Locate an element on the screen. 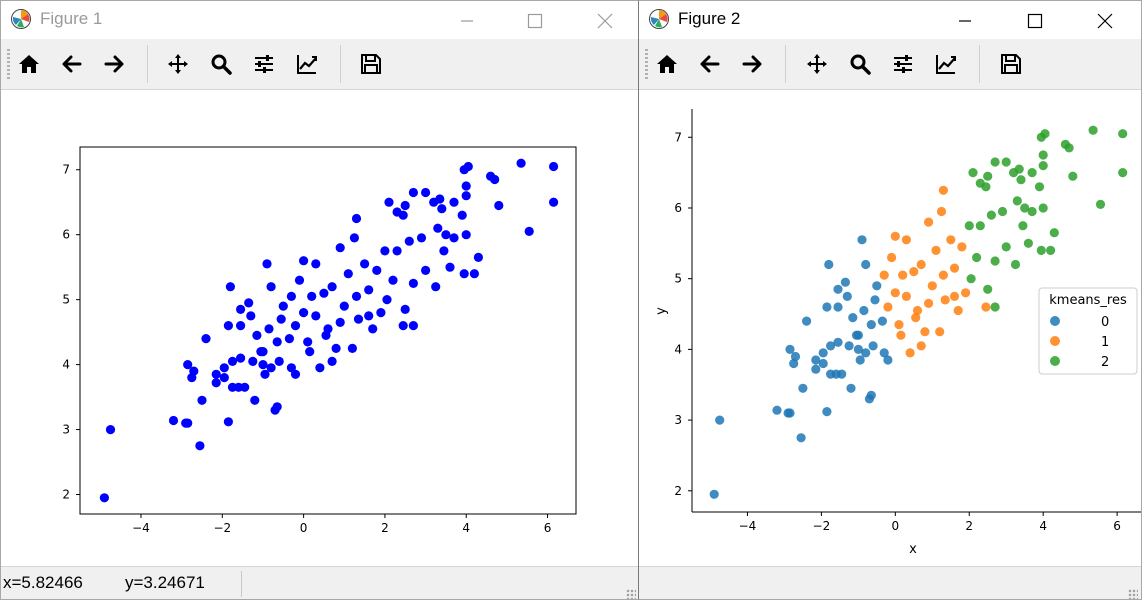 This screenshot has width=1142, height=600. forward-arrow-icon is located at coordinates (752, 64).